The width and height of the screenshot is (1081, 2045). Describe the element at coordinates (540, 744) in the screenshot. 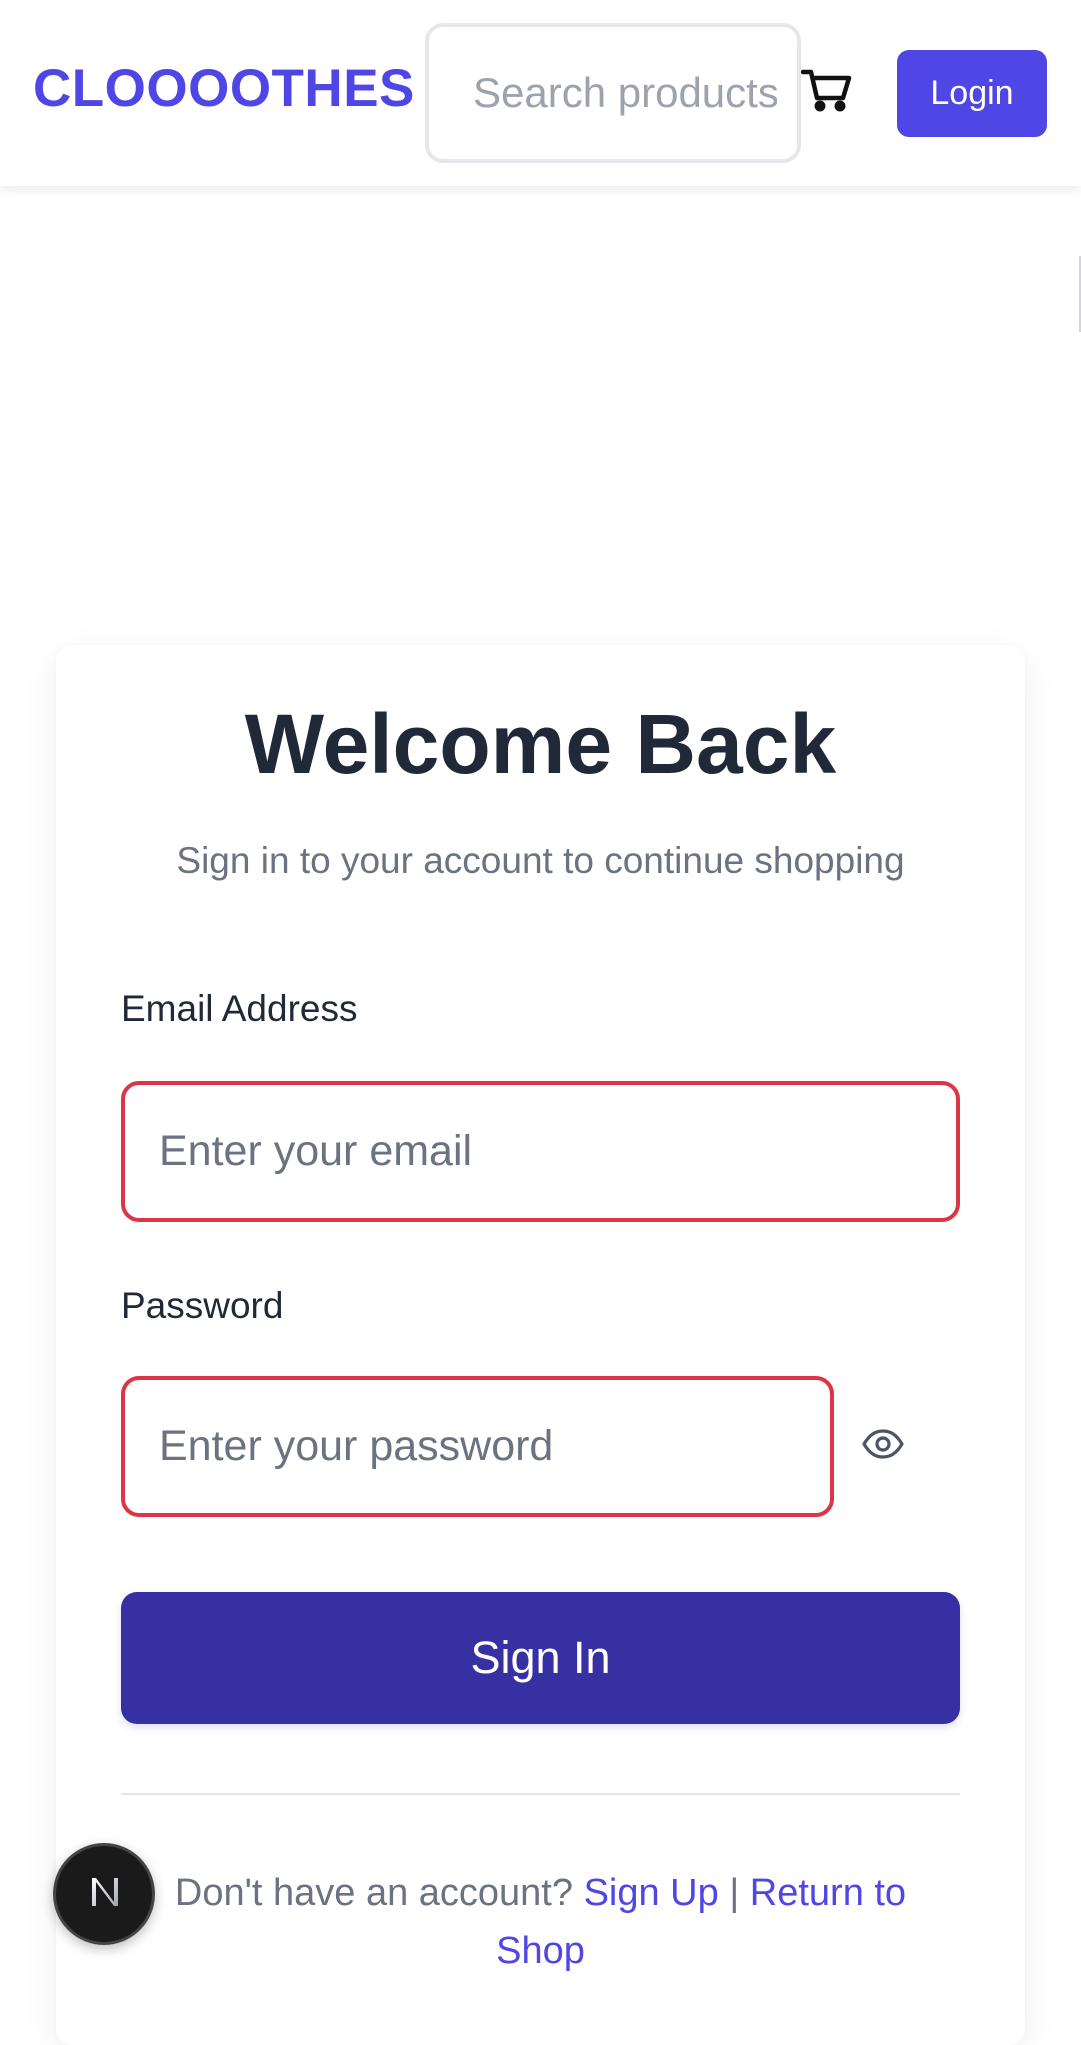

I see `page-title: Welcome Back` at that location.